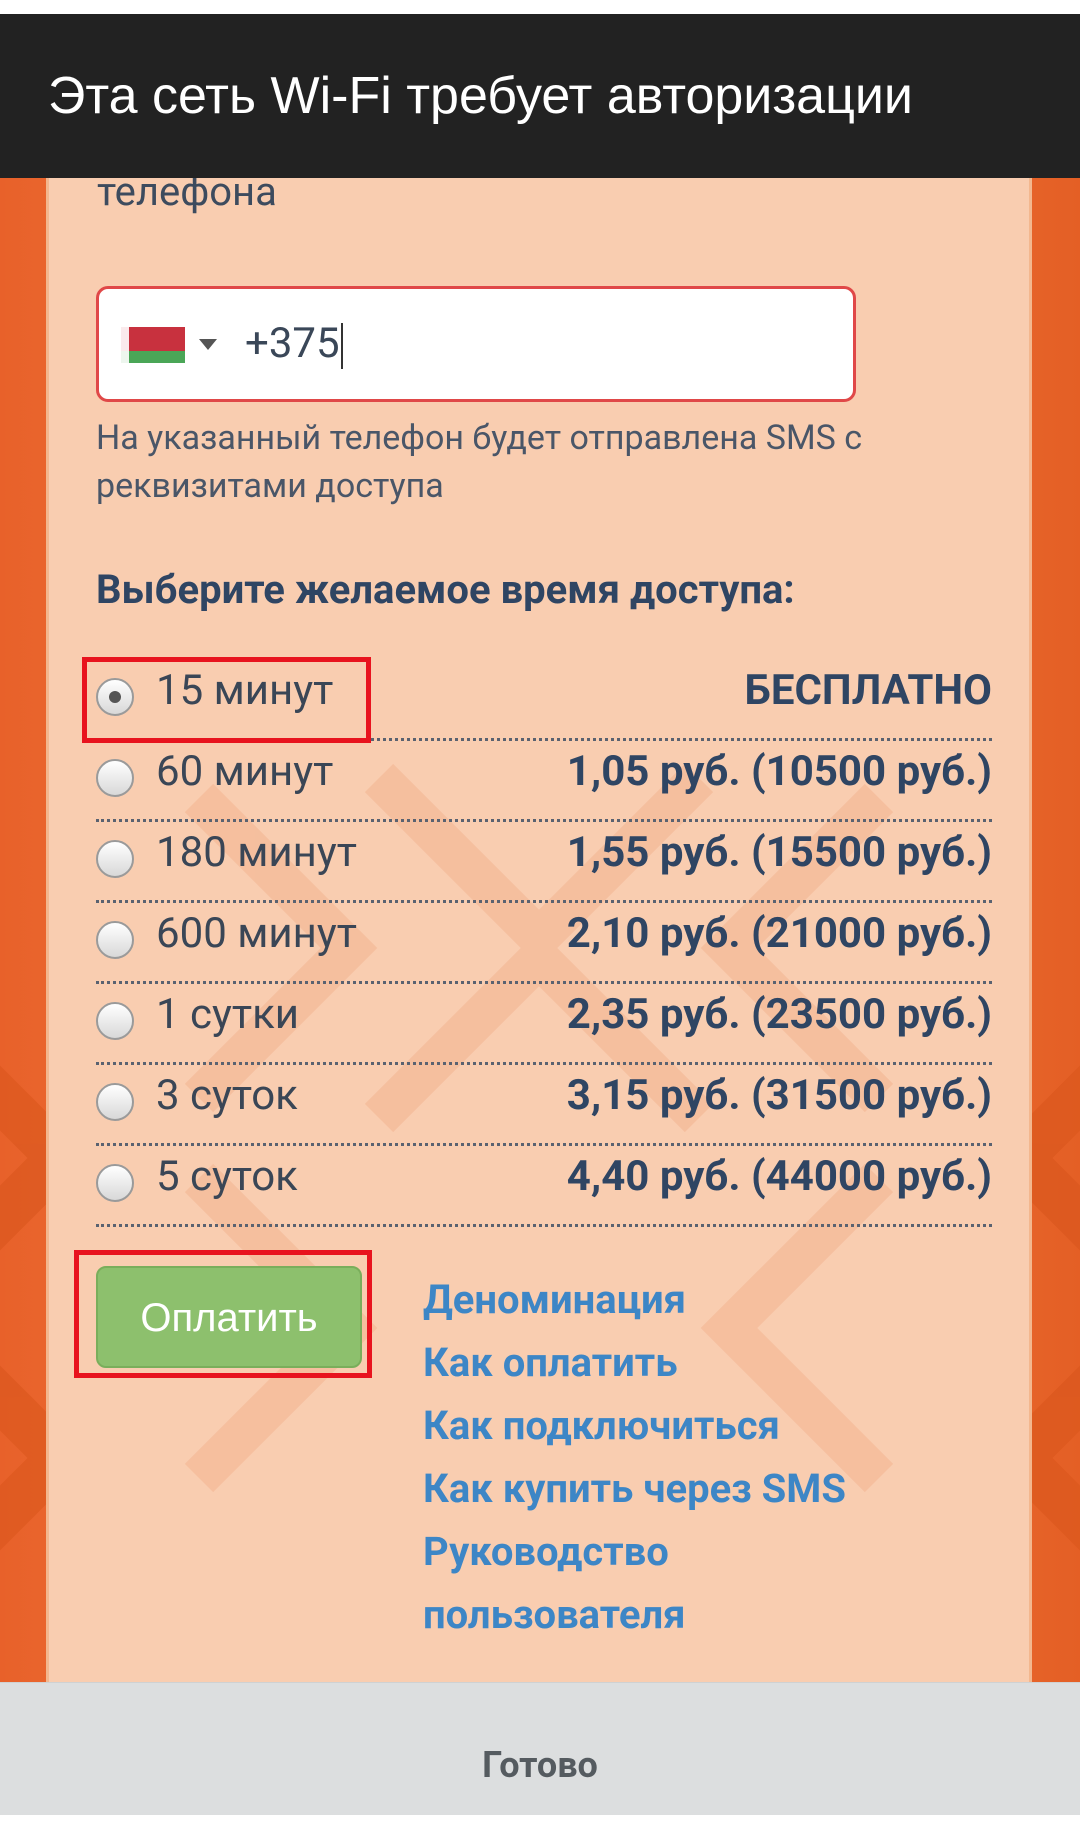  Describe the element at coordinates (223, 1314) in the screenshot. I see `highlight-box-pay` at that location.